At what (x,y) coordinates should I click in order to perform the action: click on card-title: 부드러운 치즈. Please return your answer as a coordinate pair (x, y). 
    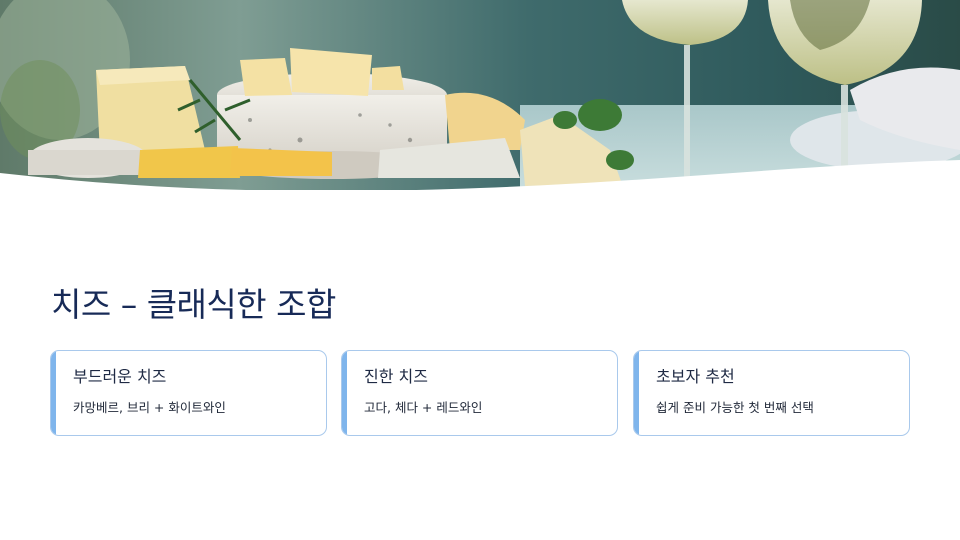
    Looking at the image, I should click on (120, 376).